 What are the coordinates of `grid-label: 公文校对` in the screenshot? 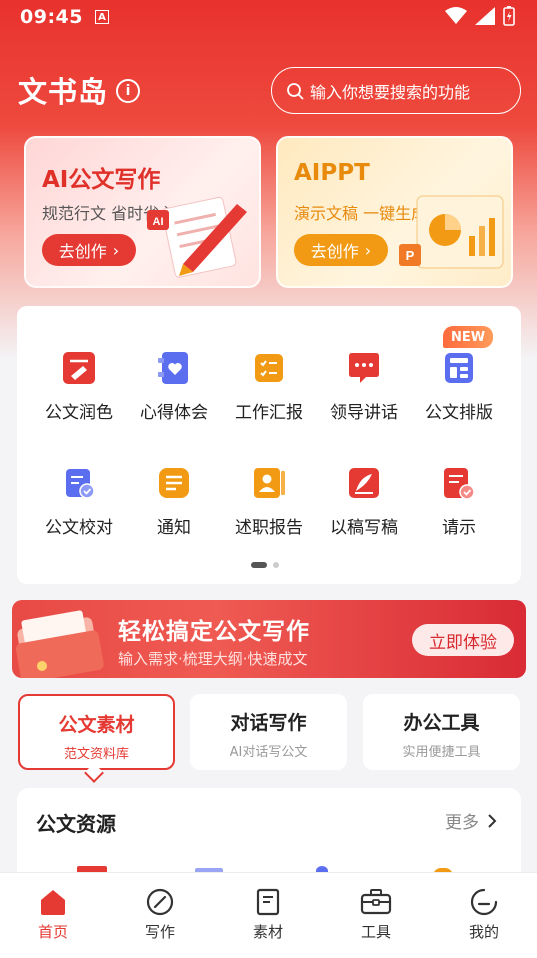 It's located at (79, 528).